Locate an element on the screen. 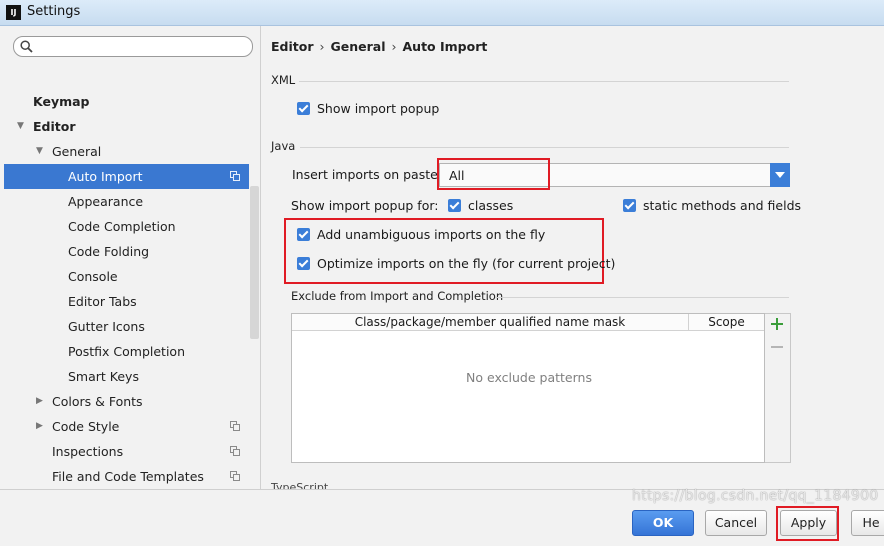  empty-table-text: No exclude patterns is located at coordinates (529, 377).